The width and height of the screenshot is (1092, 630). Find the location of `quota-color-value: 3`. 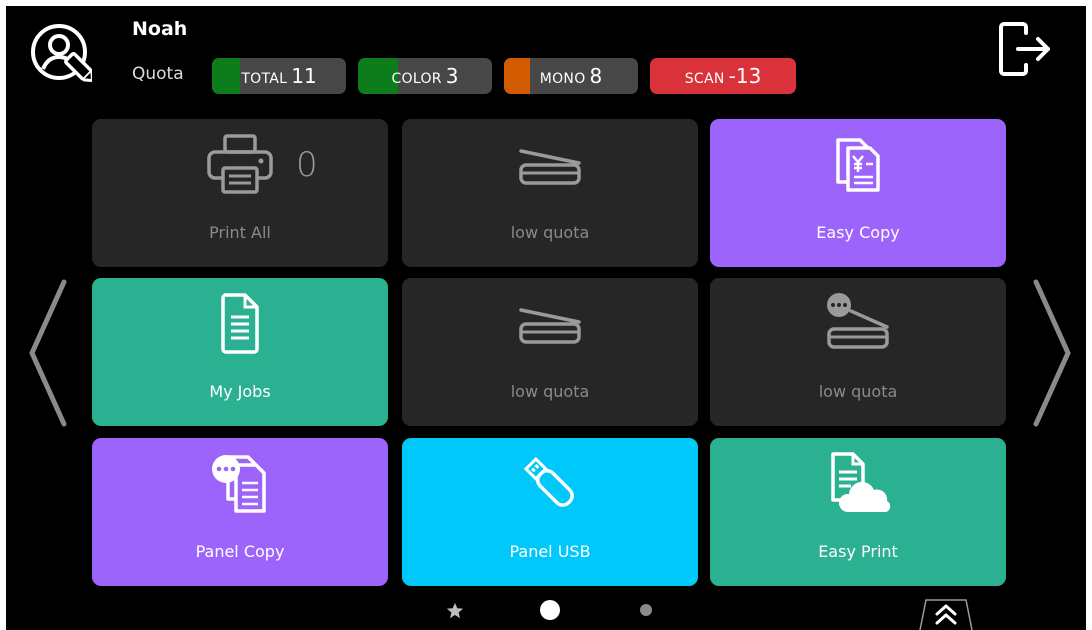

quota-color-value: 3 is located at coordinates (452, 76).